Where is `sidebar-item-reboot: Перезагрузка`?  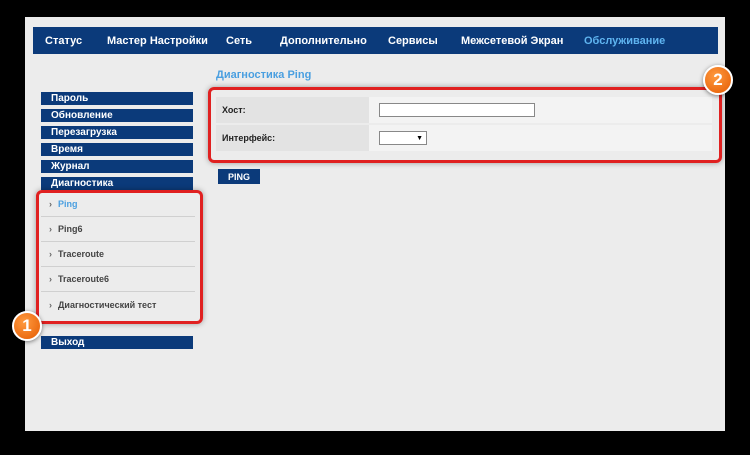 sidebar-item-reboot: Перезагрузка is located at coordinates (117, 132).